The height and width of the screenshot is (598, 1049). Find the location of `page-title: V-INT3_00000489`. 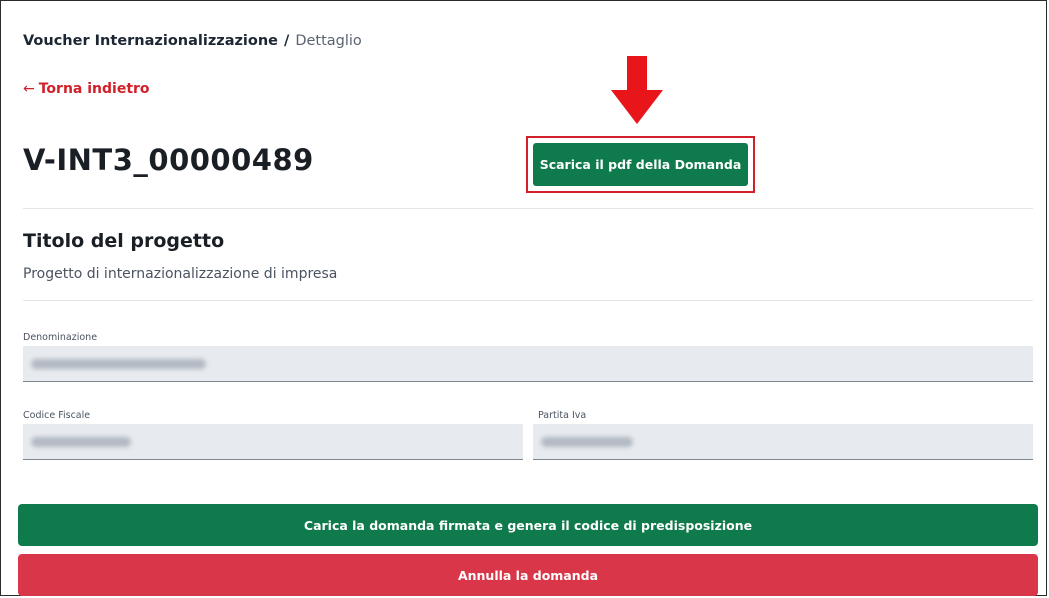

page-title: V-INT3_00000489 is located at coordinates (168, 160).